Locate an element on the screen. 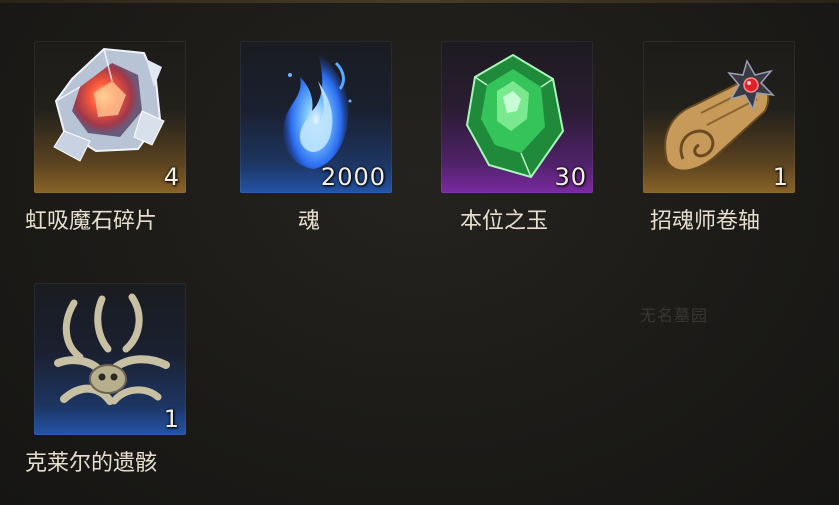 This screenshot has width=839, height=505. item-name: 魂 is located at coordinates (309, 221).